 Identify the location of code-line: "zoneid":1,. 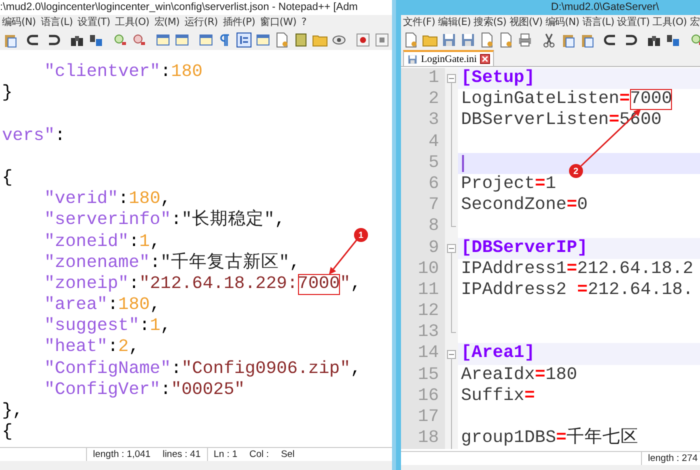
(101, 242).